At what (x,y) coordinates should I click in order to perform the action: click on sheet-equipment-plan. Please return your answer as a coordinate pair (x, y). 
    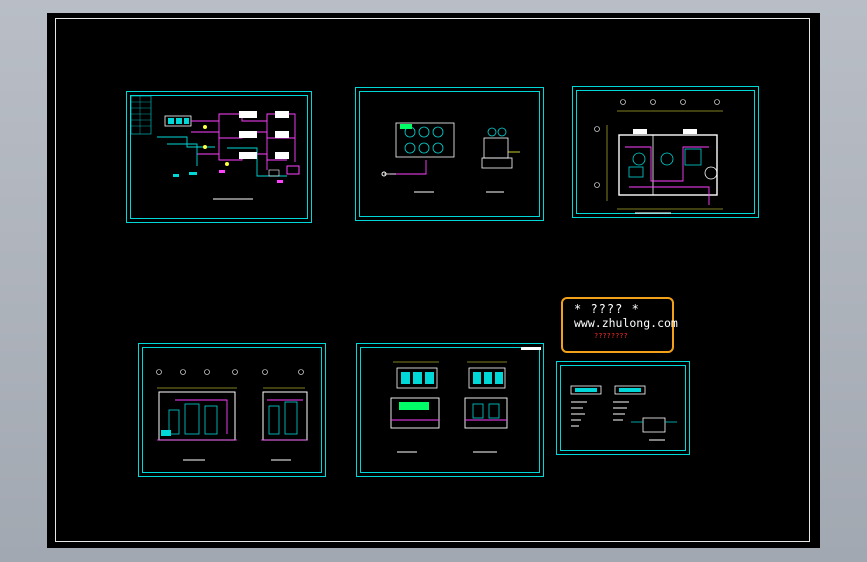
    Looking at the image, I should click on (449, 154).